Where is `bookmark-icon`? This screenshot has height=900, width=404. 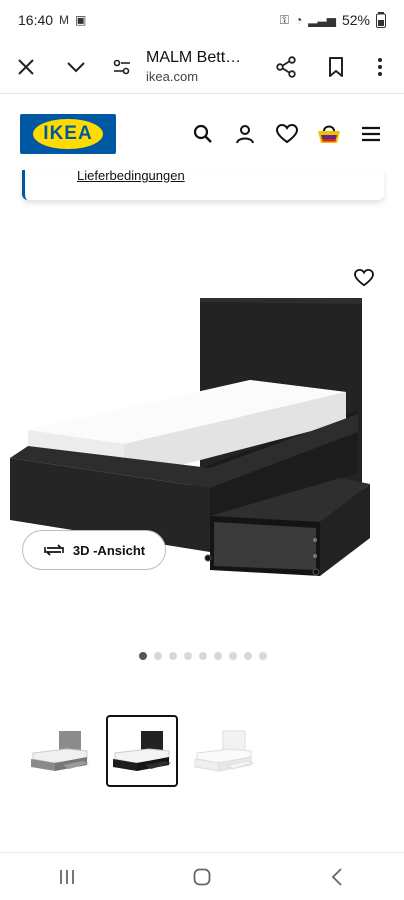
bookmark-icon is located at coordinates (336, 66).